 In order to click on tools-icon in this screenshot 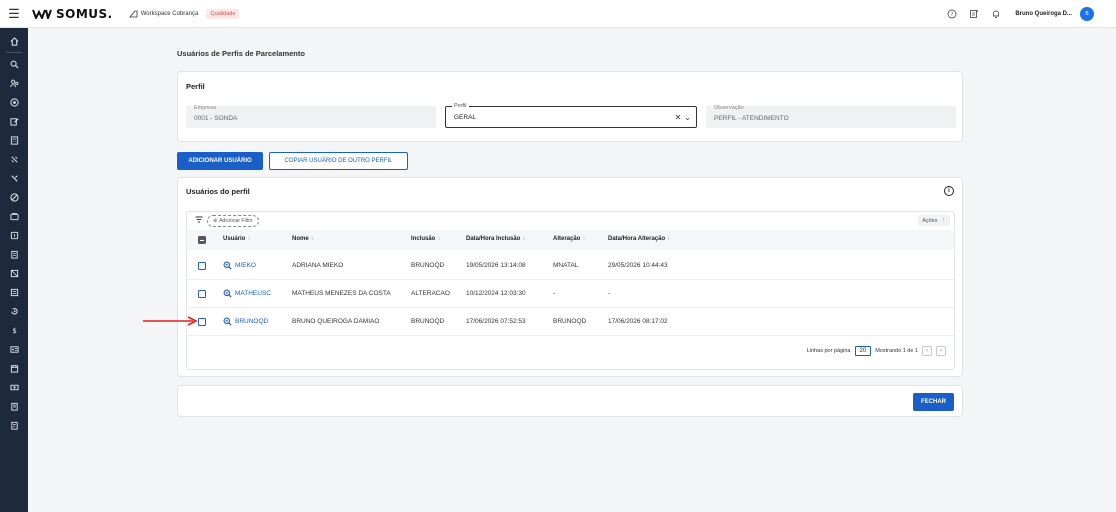, I will do `click(14, 178)`.